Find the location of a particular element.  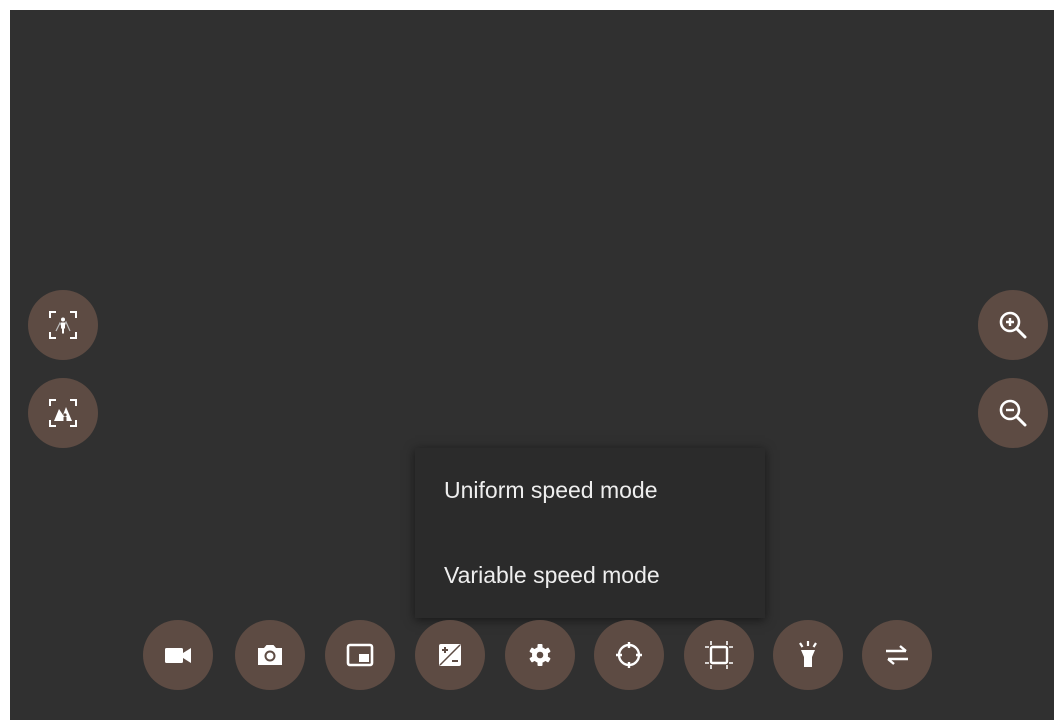

zoom-in-icon is located at coordinates (1013, 325).